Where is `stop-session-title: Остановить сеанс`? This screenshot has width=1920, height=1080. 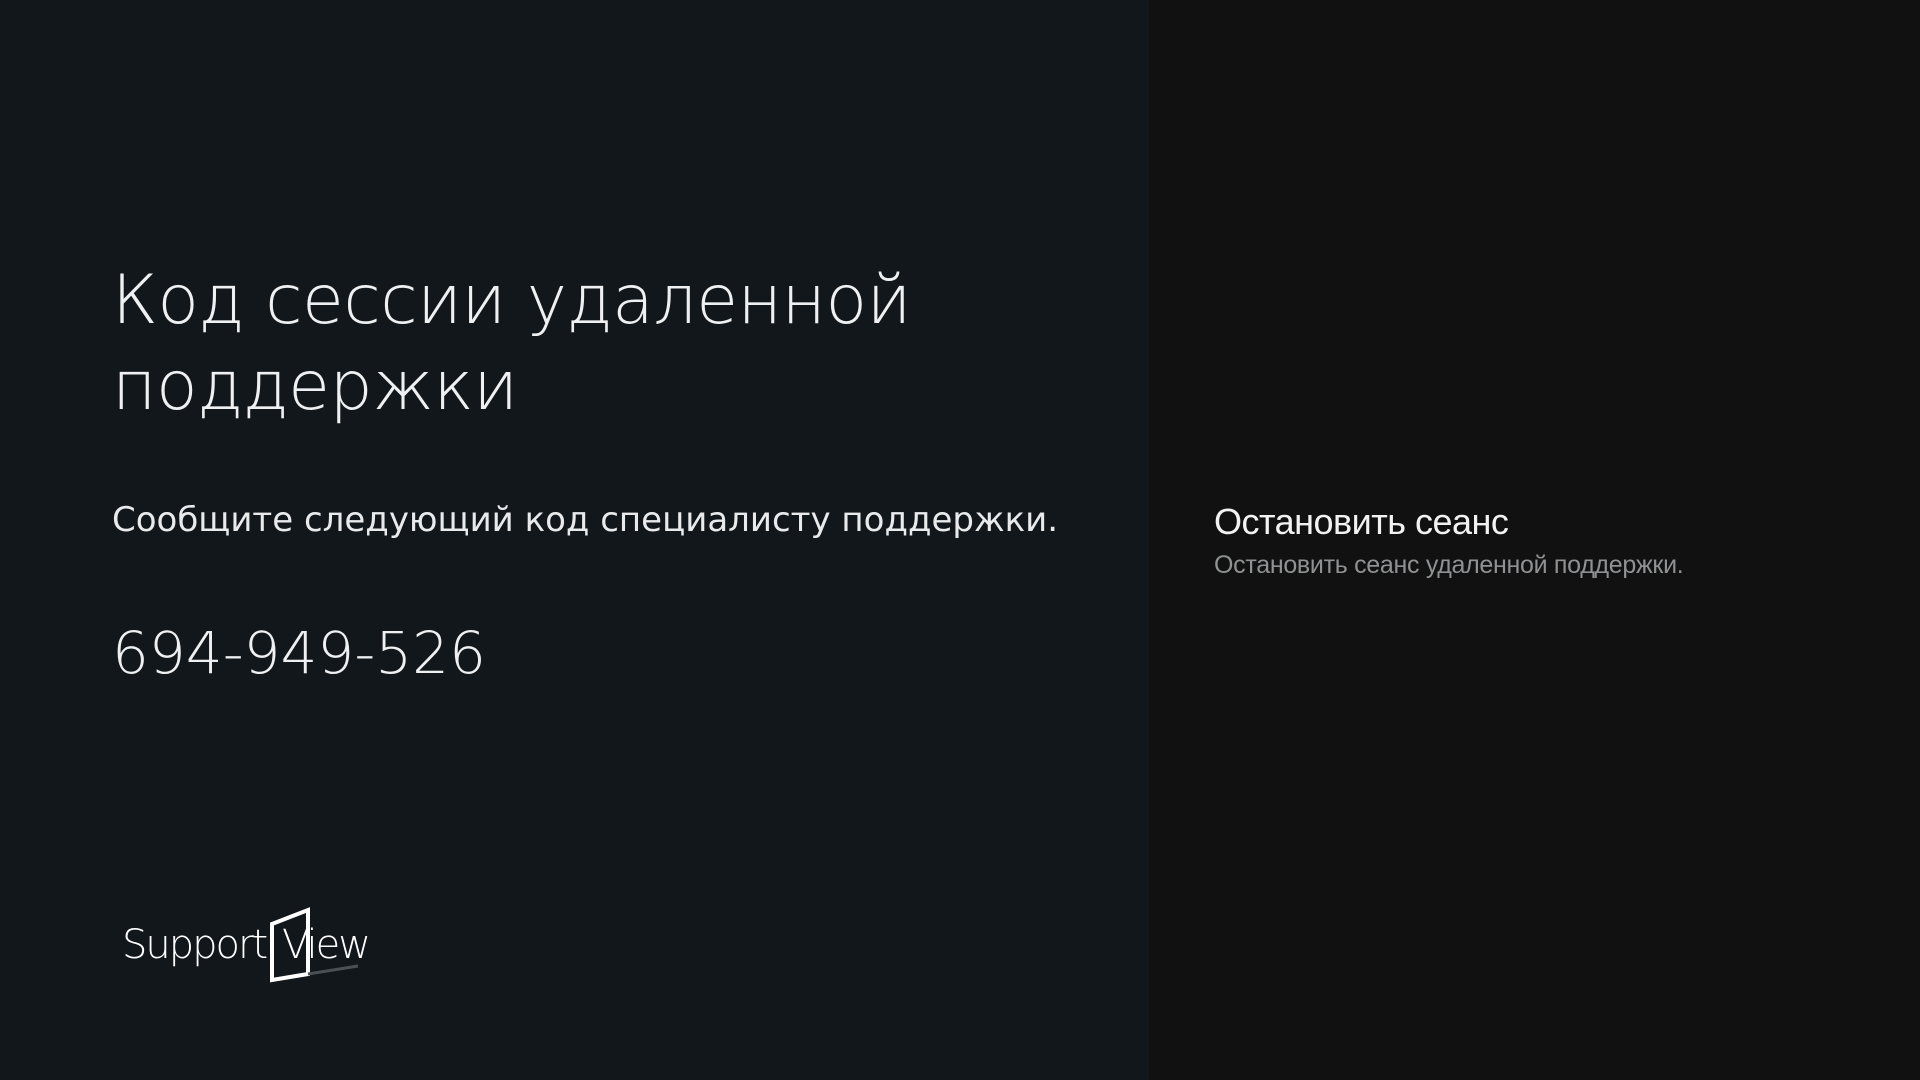 stop-session-title: Остановить сеанс is located at coordinates (1361, 521).